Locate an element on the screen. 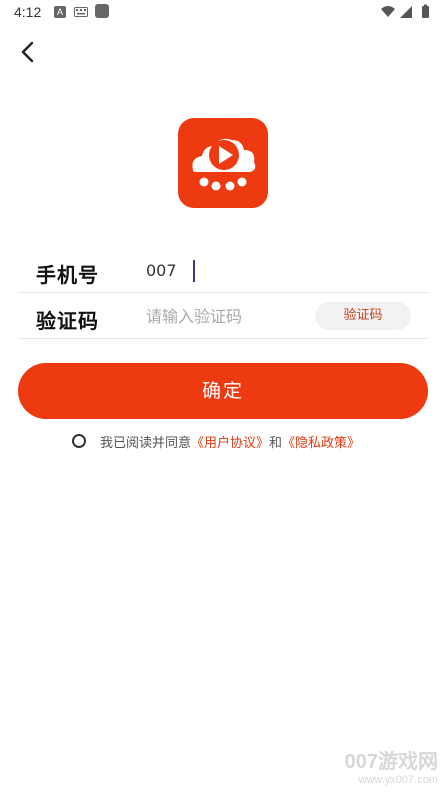  watermark-title: 007游戏网 is located at coordinates (391, 762).